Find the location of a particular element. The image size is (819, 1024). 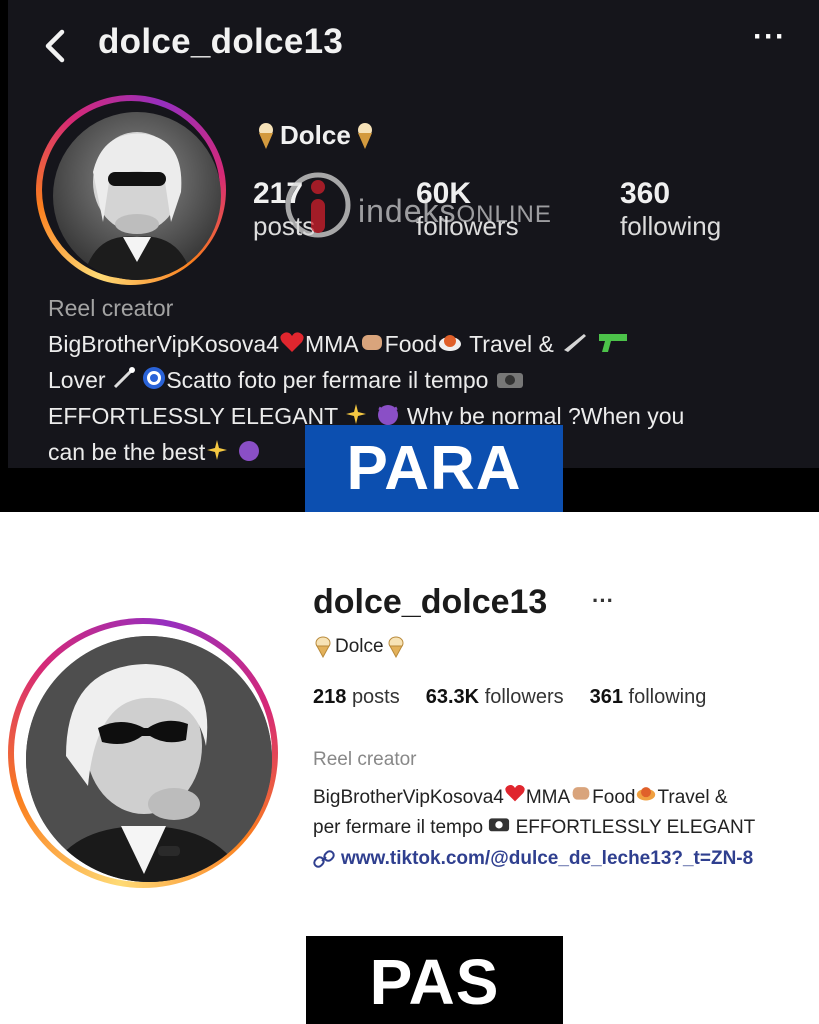

back-arrow-icon is located at coordinates (55, 46).